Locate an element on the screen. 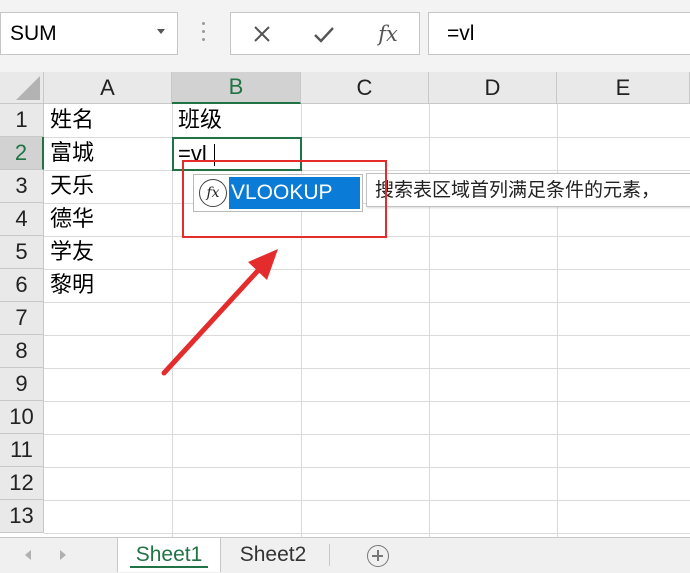  add-sheet-icon is located at coordinates (378, 556).